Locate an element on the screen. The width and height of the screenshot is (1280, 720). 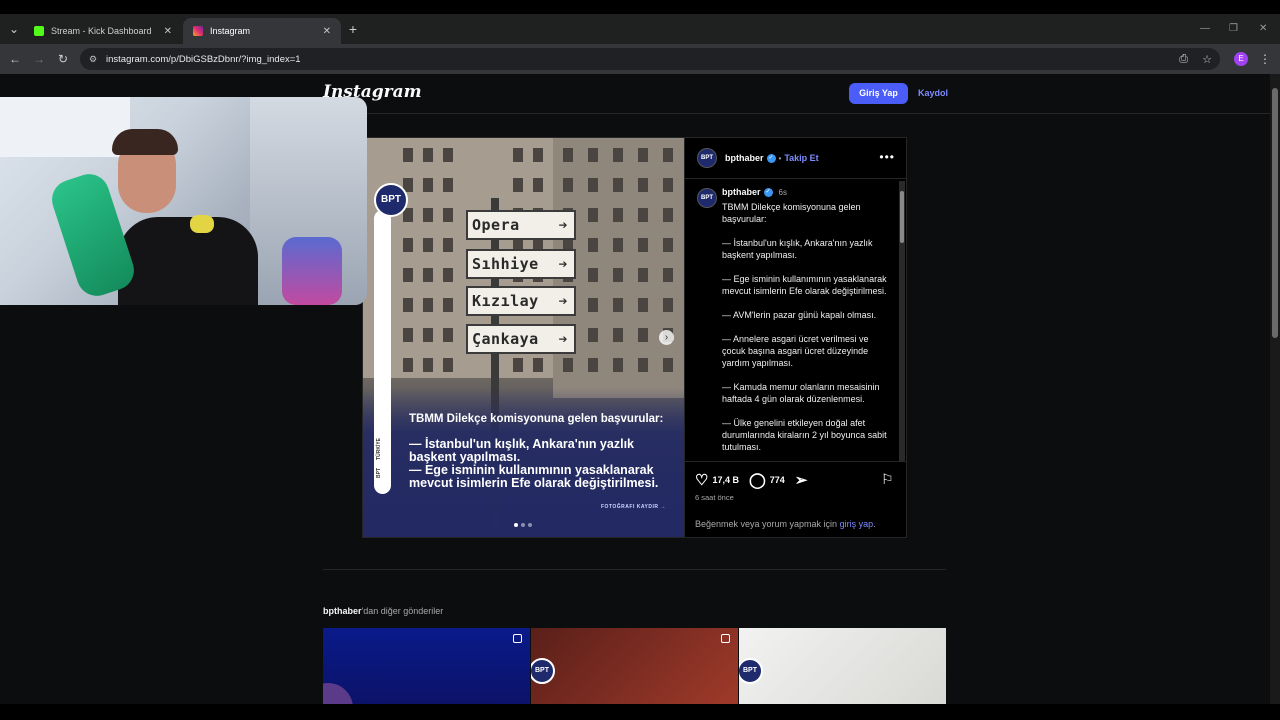
webcam-wall is located at coordinates (65, 127).